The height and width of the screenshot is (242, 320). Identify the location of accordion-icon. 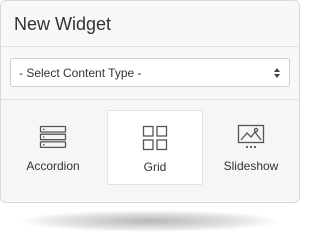
(53, 137).